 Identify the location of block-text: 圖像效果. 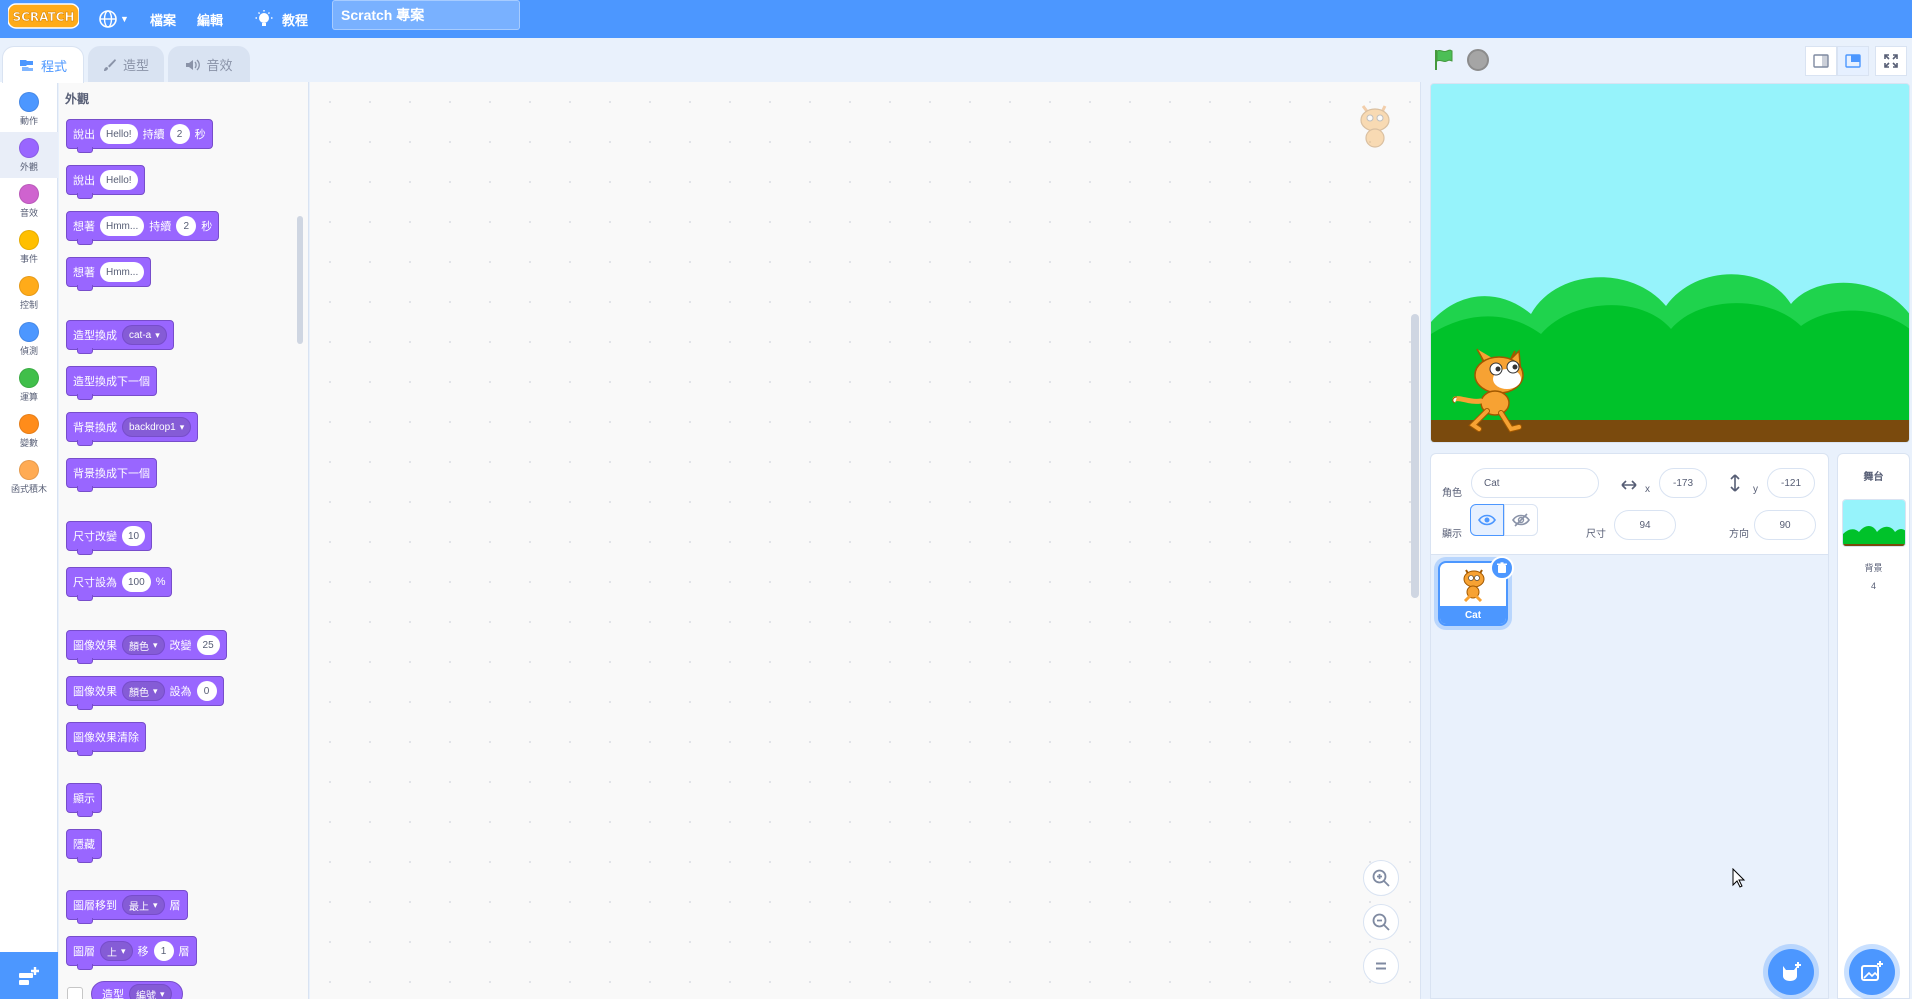
(95, 692).